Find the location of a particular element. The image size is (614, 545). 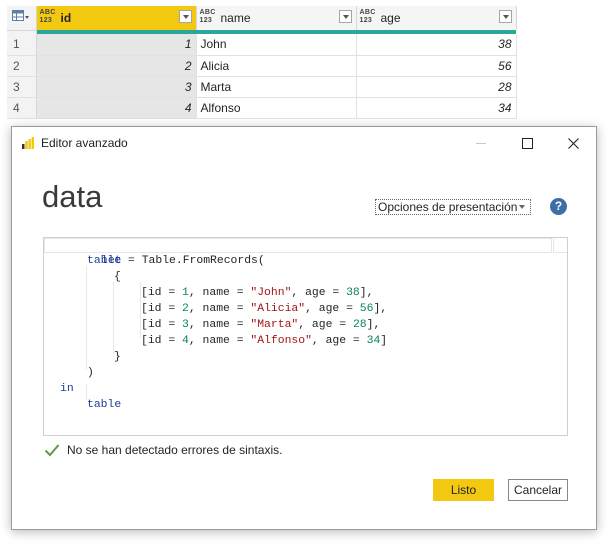

maximize-icon is located at coordinates (527, 143).